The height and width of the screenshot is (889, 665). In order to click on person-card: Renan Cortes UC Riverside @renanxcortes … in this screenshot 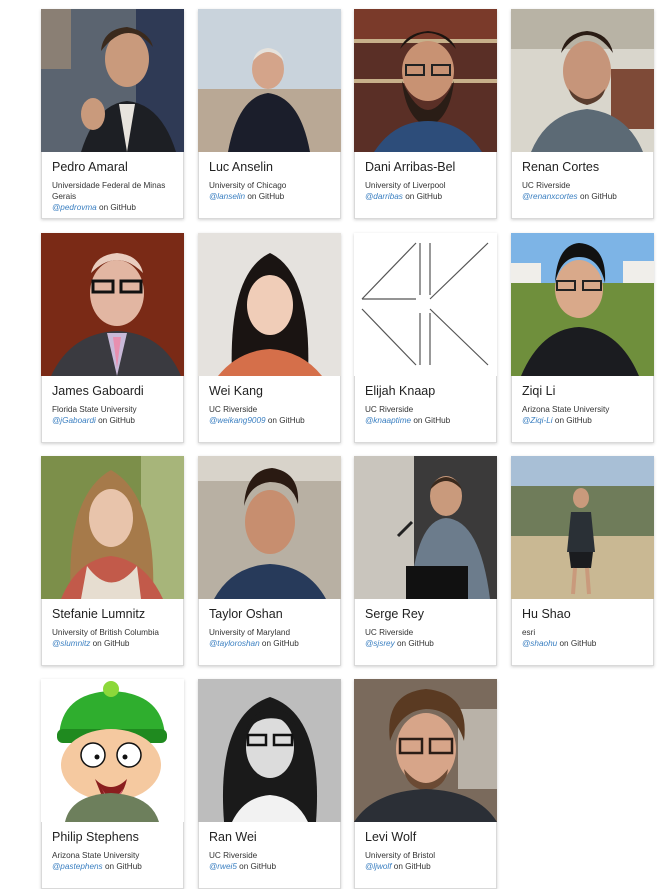, I will do `click(582, 114)`.